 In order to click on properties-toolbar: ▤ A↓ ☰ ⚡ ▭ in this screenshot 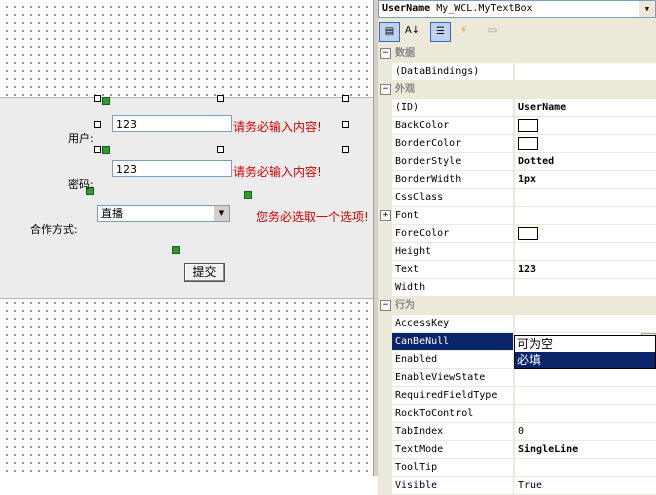, I will do `click(517, 32)`.